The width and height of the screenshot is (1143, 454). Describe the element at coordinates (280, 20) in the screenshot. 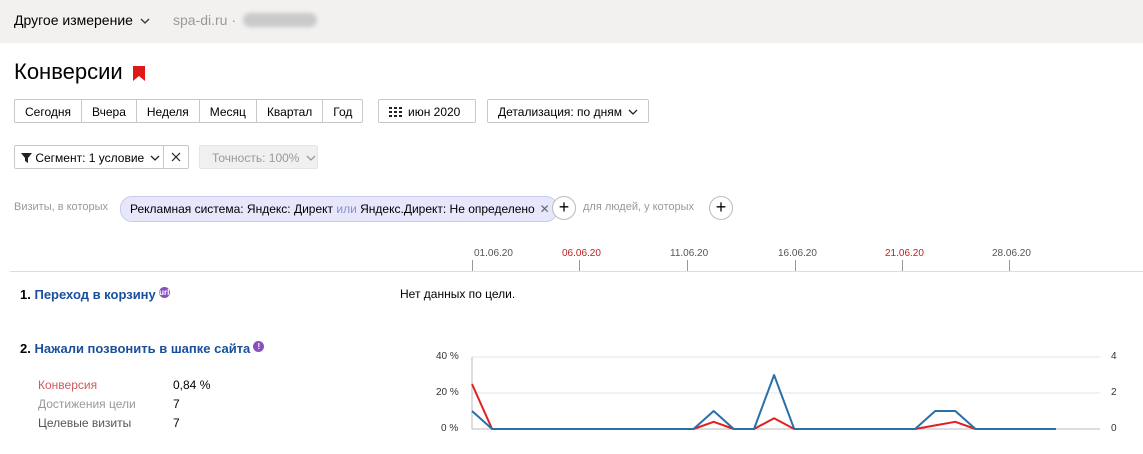

I see `blurred-counter-id` at that location.